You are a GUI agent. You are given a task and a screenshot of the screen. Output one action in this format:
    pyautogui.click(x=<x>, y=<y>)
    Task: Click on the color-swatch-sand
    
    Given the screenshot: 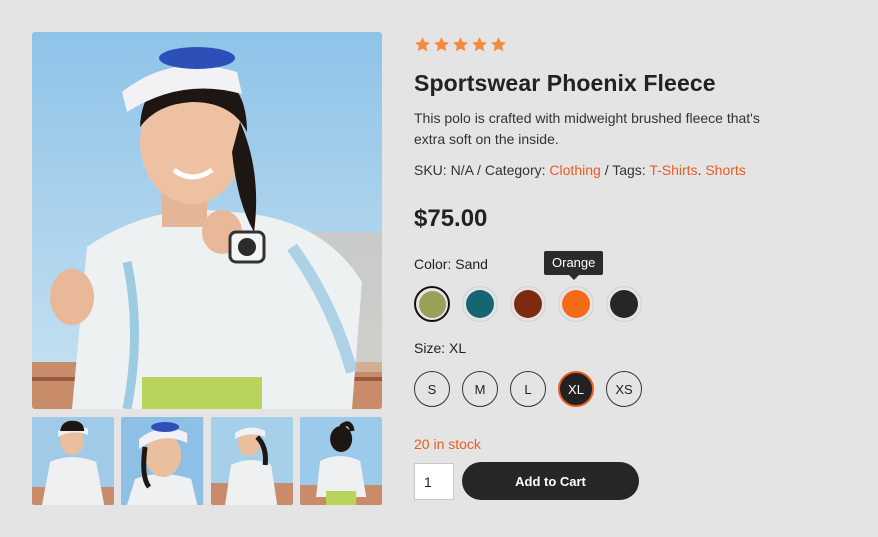 What is the action you would take?
    pyautogui.click(x=432, y=304)
    